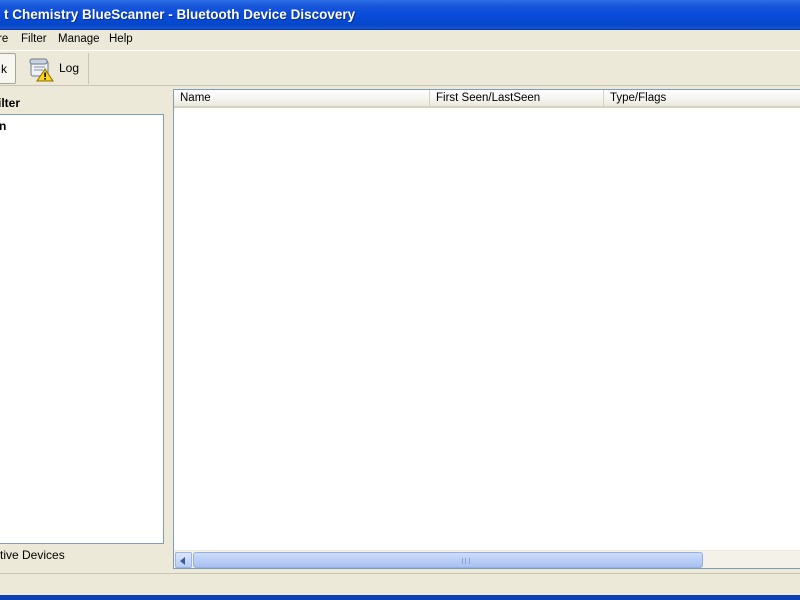 This screenshot has height=600, width=800. Describe the element at coordinates (448, 560) in the screenshot. I see `scrollbar-thumb` at that location.